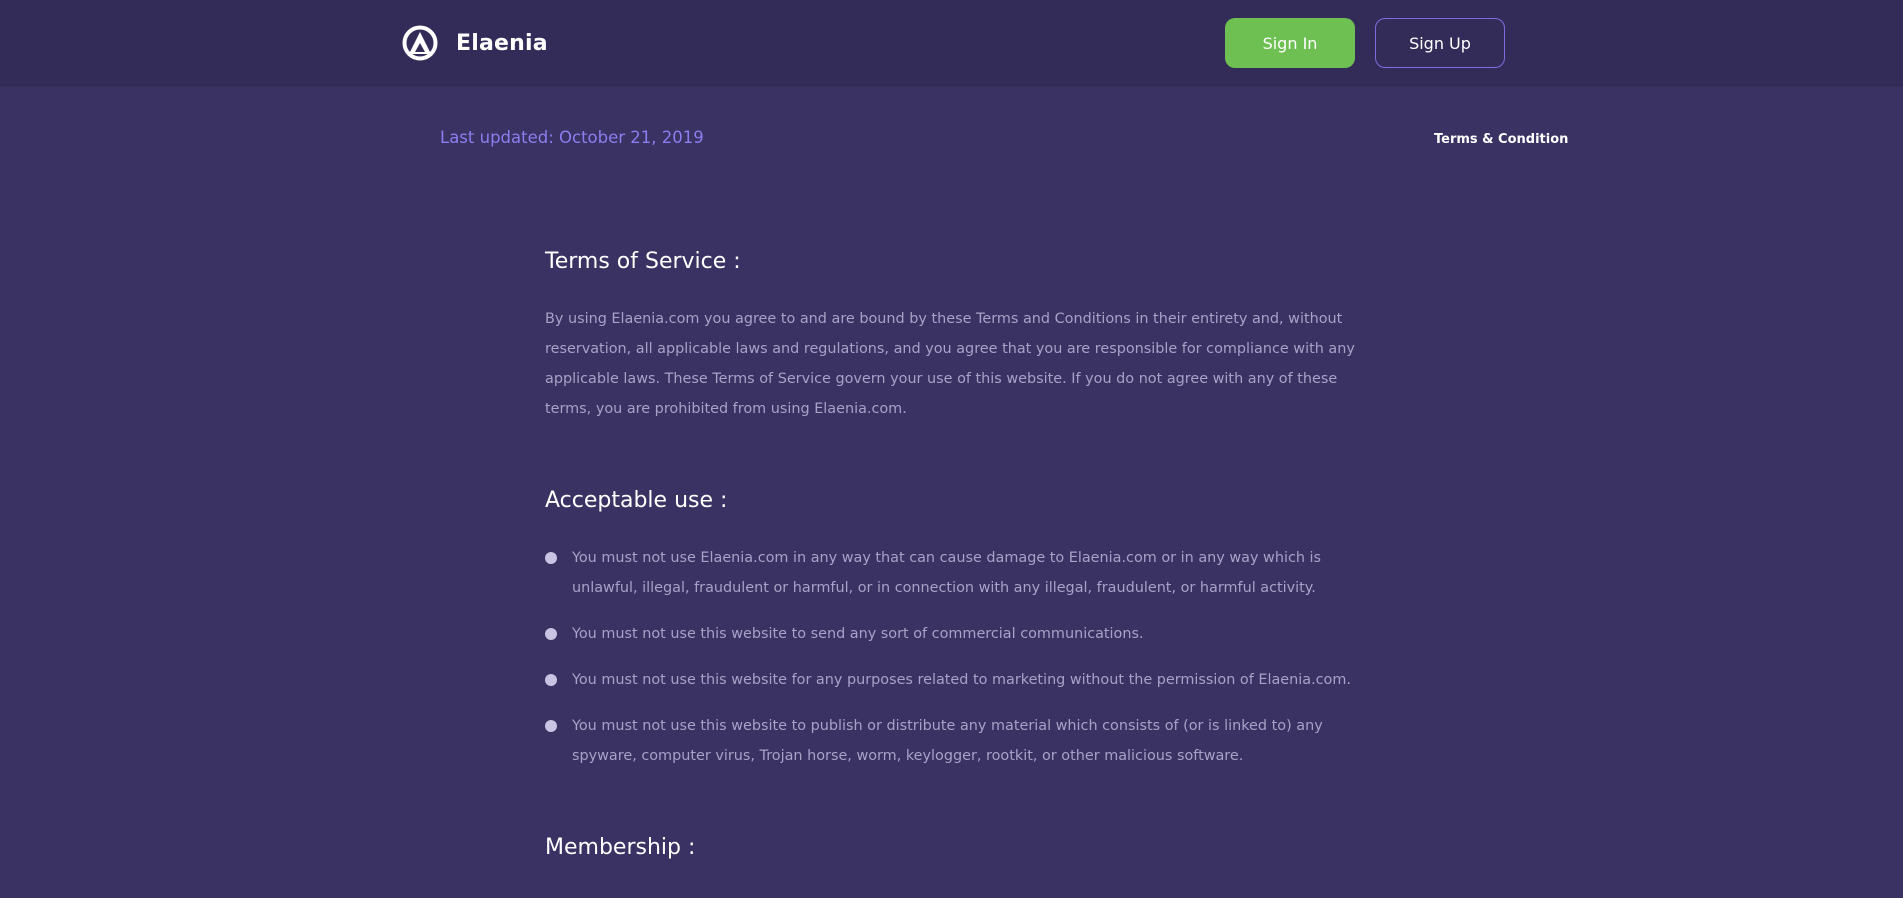  I want to click on top-navbar: Elaenia Sign In Sign Up, so click(951, 43).